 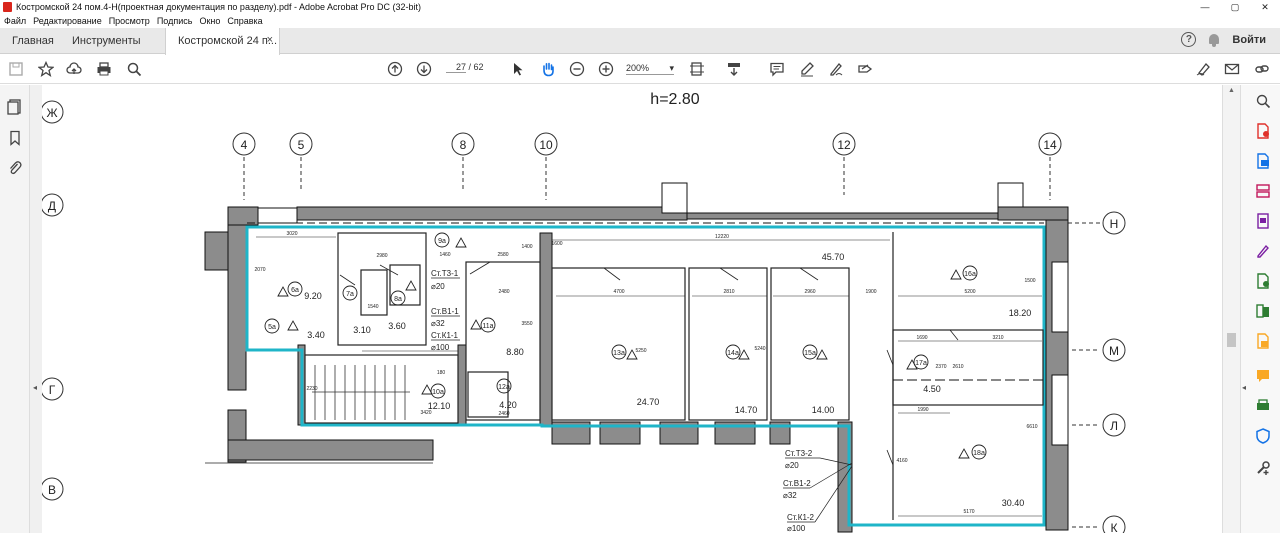 I want to click on axis-label-12: 12, so click(x=844, y=145).